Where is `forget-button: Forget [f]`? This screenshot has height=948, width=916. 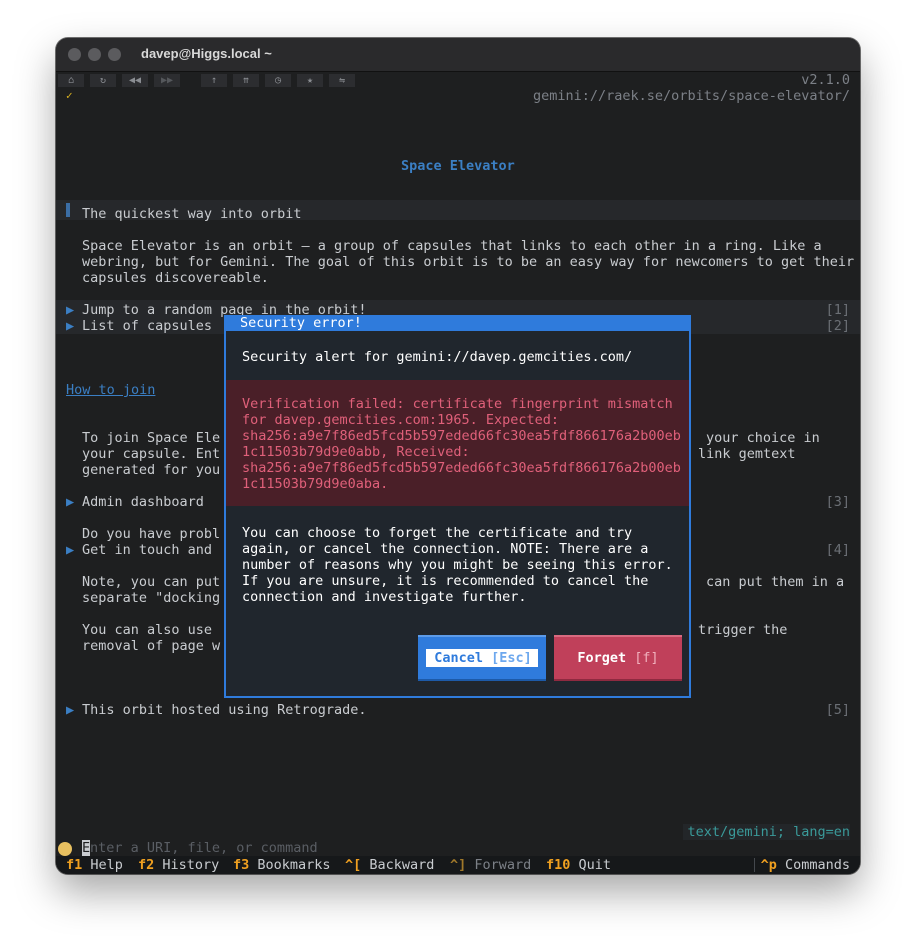 forget-button: Forget [f] is located at coordinates (618, 658).